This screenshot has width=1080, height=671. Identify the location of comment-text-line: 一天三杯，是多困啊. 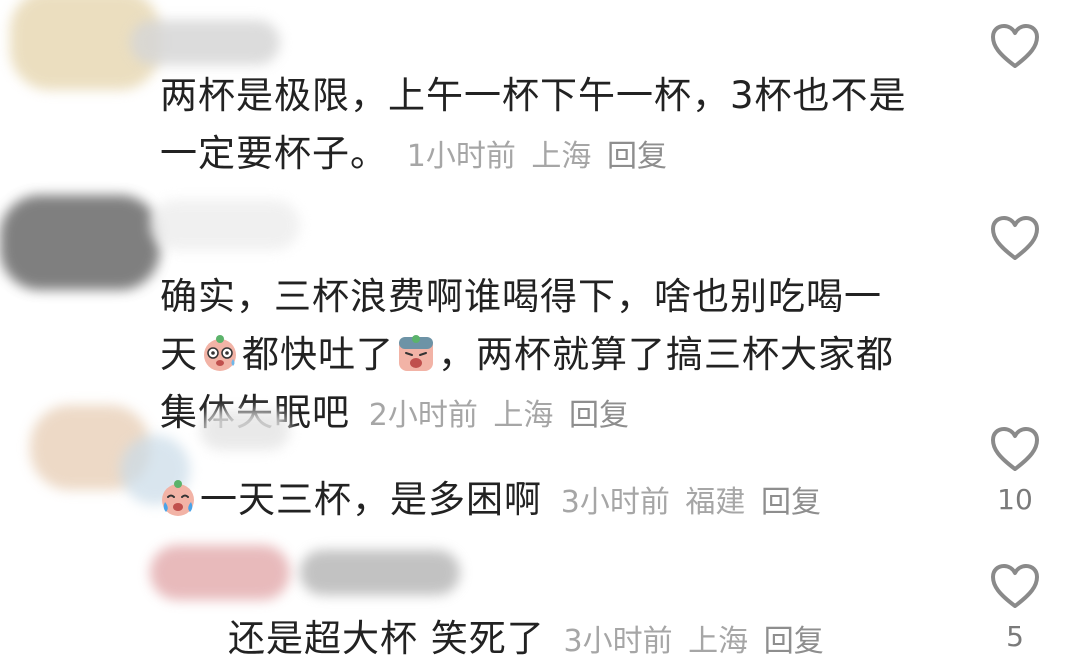
(371, 499).